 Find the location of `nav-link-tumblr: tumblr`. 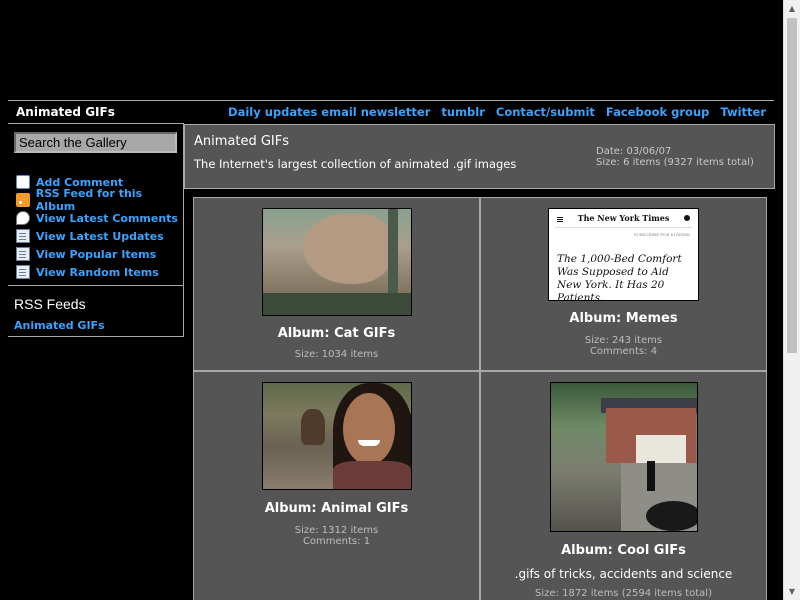

nav-link-tumblr: tumblr is located at coordinates (463, 112).